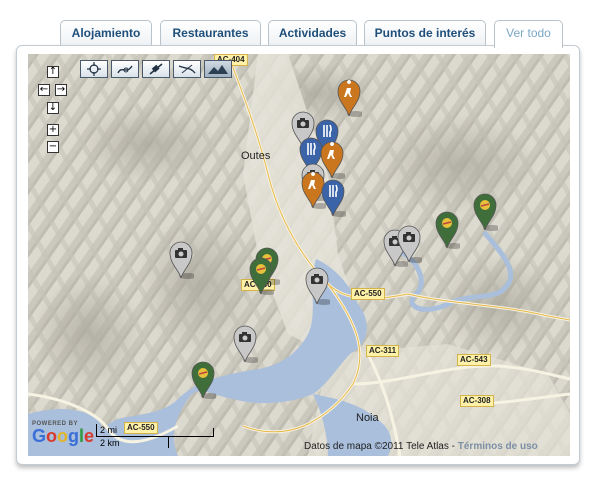  I want to click on road-label-ac-550: AC-550, so click(368, 294).